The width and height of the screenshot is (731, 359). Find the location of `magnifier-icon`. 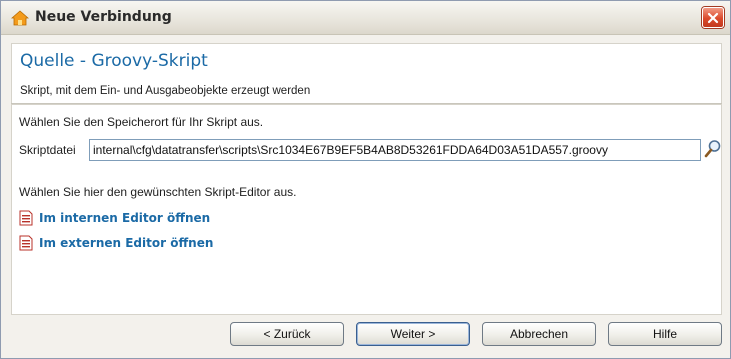

magnifier-icon is located at coordinates (712, 149).